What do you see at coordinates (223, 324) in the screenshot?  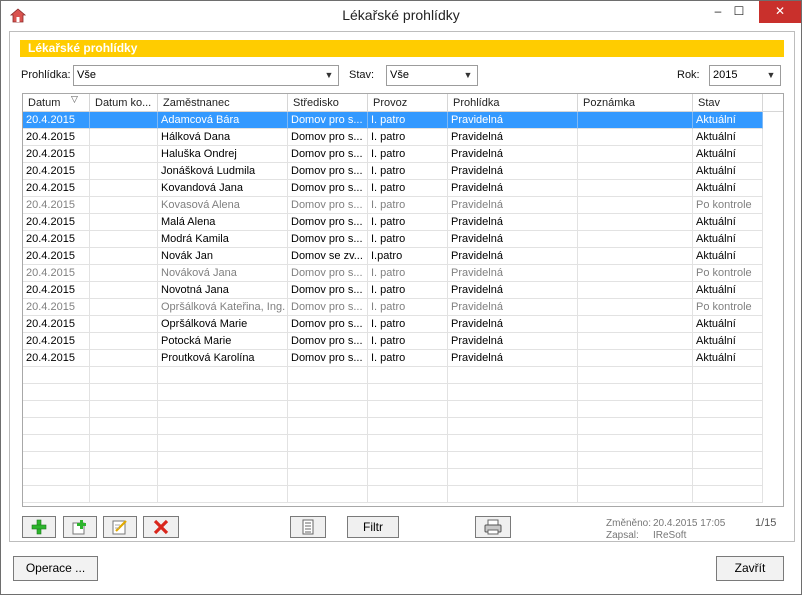 I see `cell-zamestnanec: Opršálková Marie` at bounding box center [223, 324].